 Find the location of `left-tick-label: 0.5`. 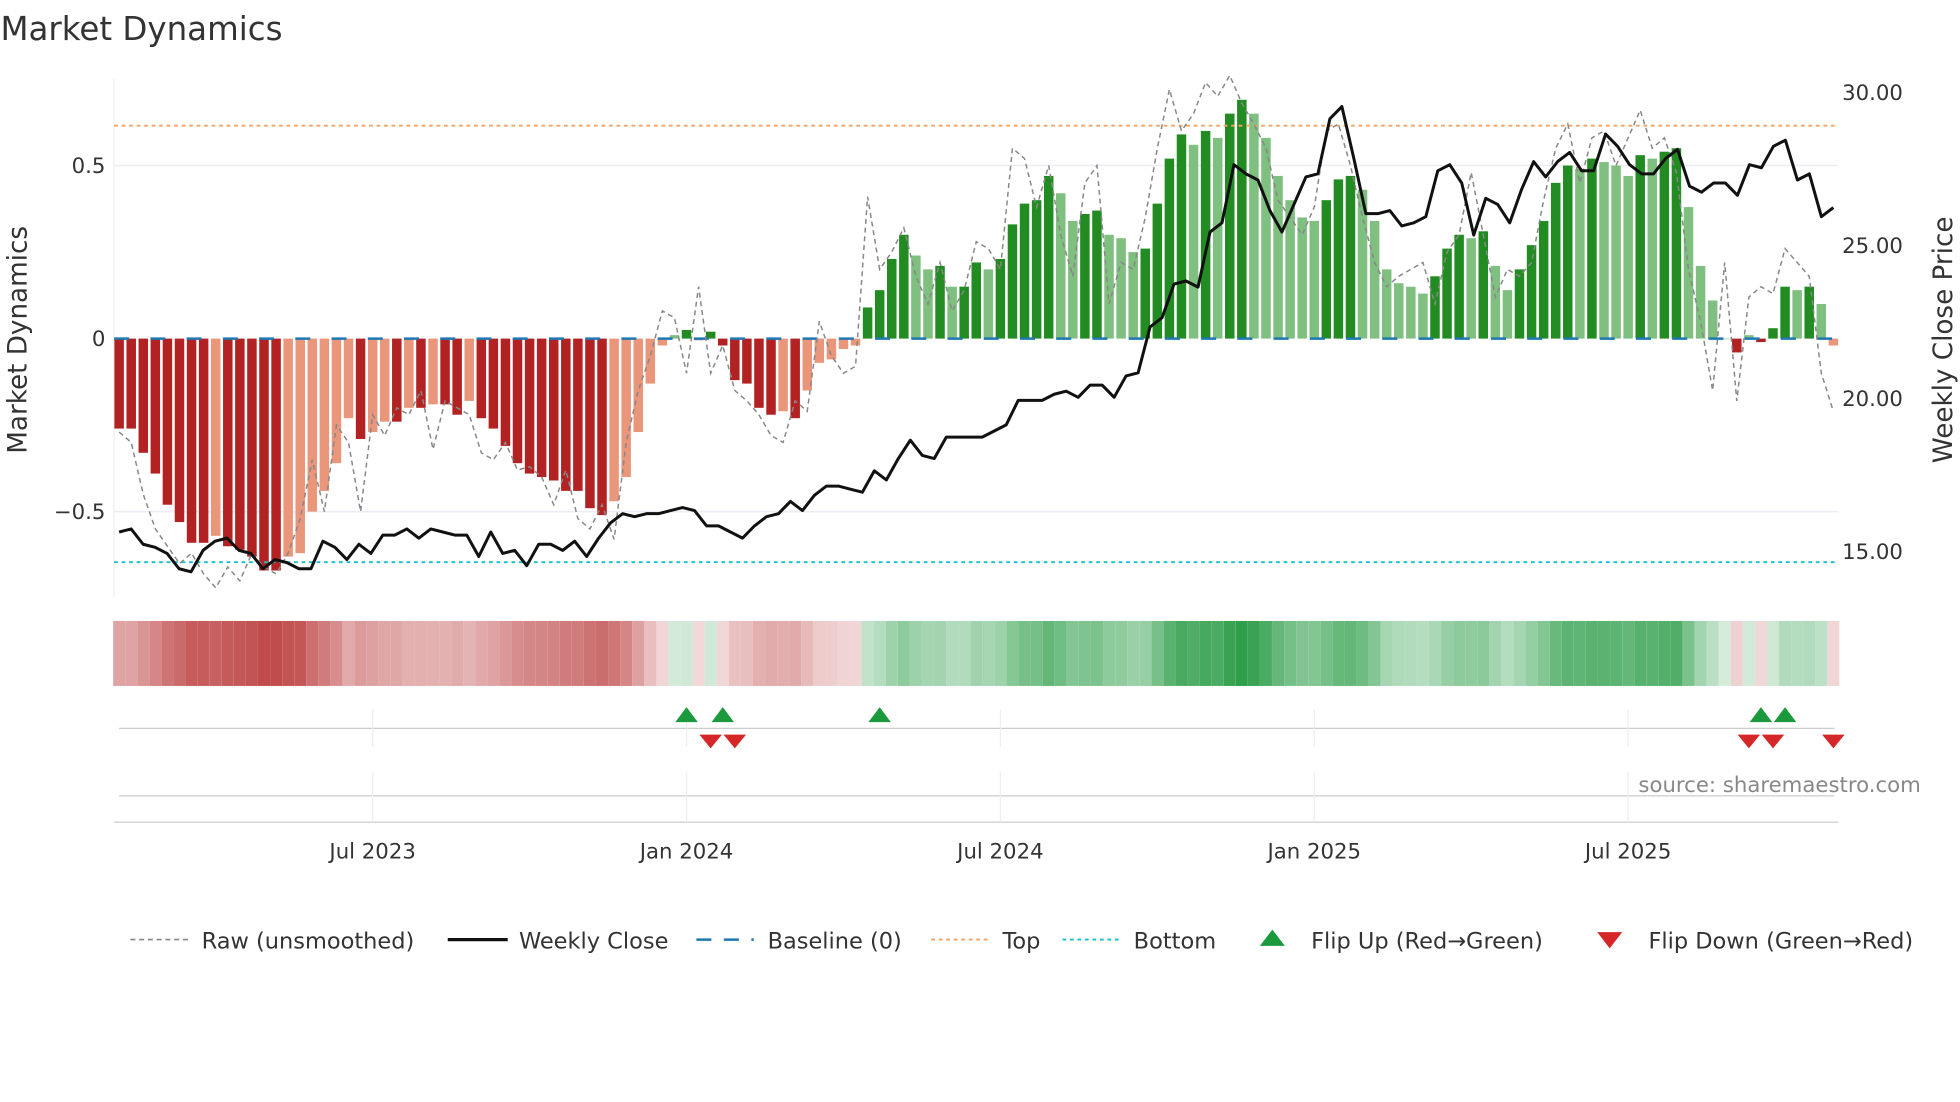

left-tick-label: 0.5 is located at coordinates (89, 166).